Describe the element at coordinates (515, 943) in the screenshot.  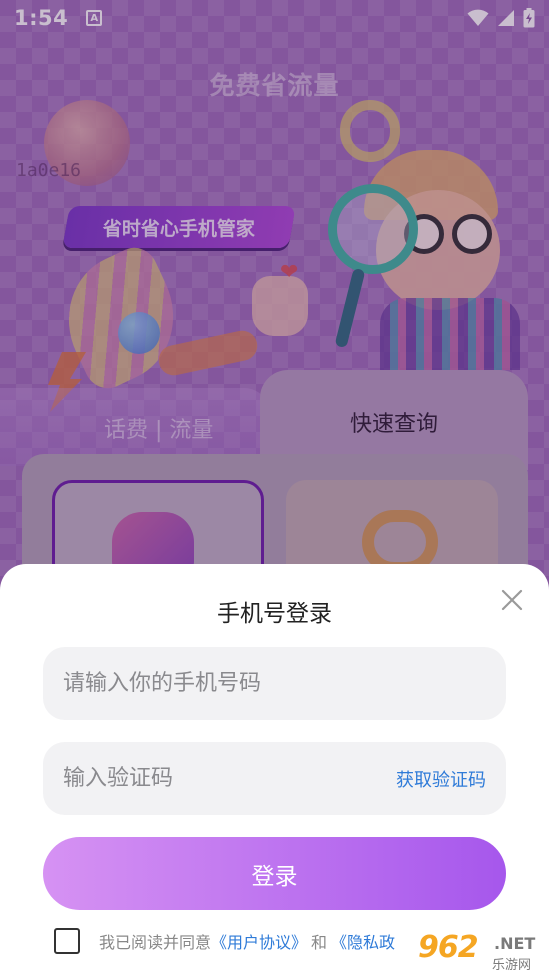
I see `site-watermark-suffix: .NET` at that location.